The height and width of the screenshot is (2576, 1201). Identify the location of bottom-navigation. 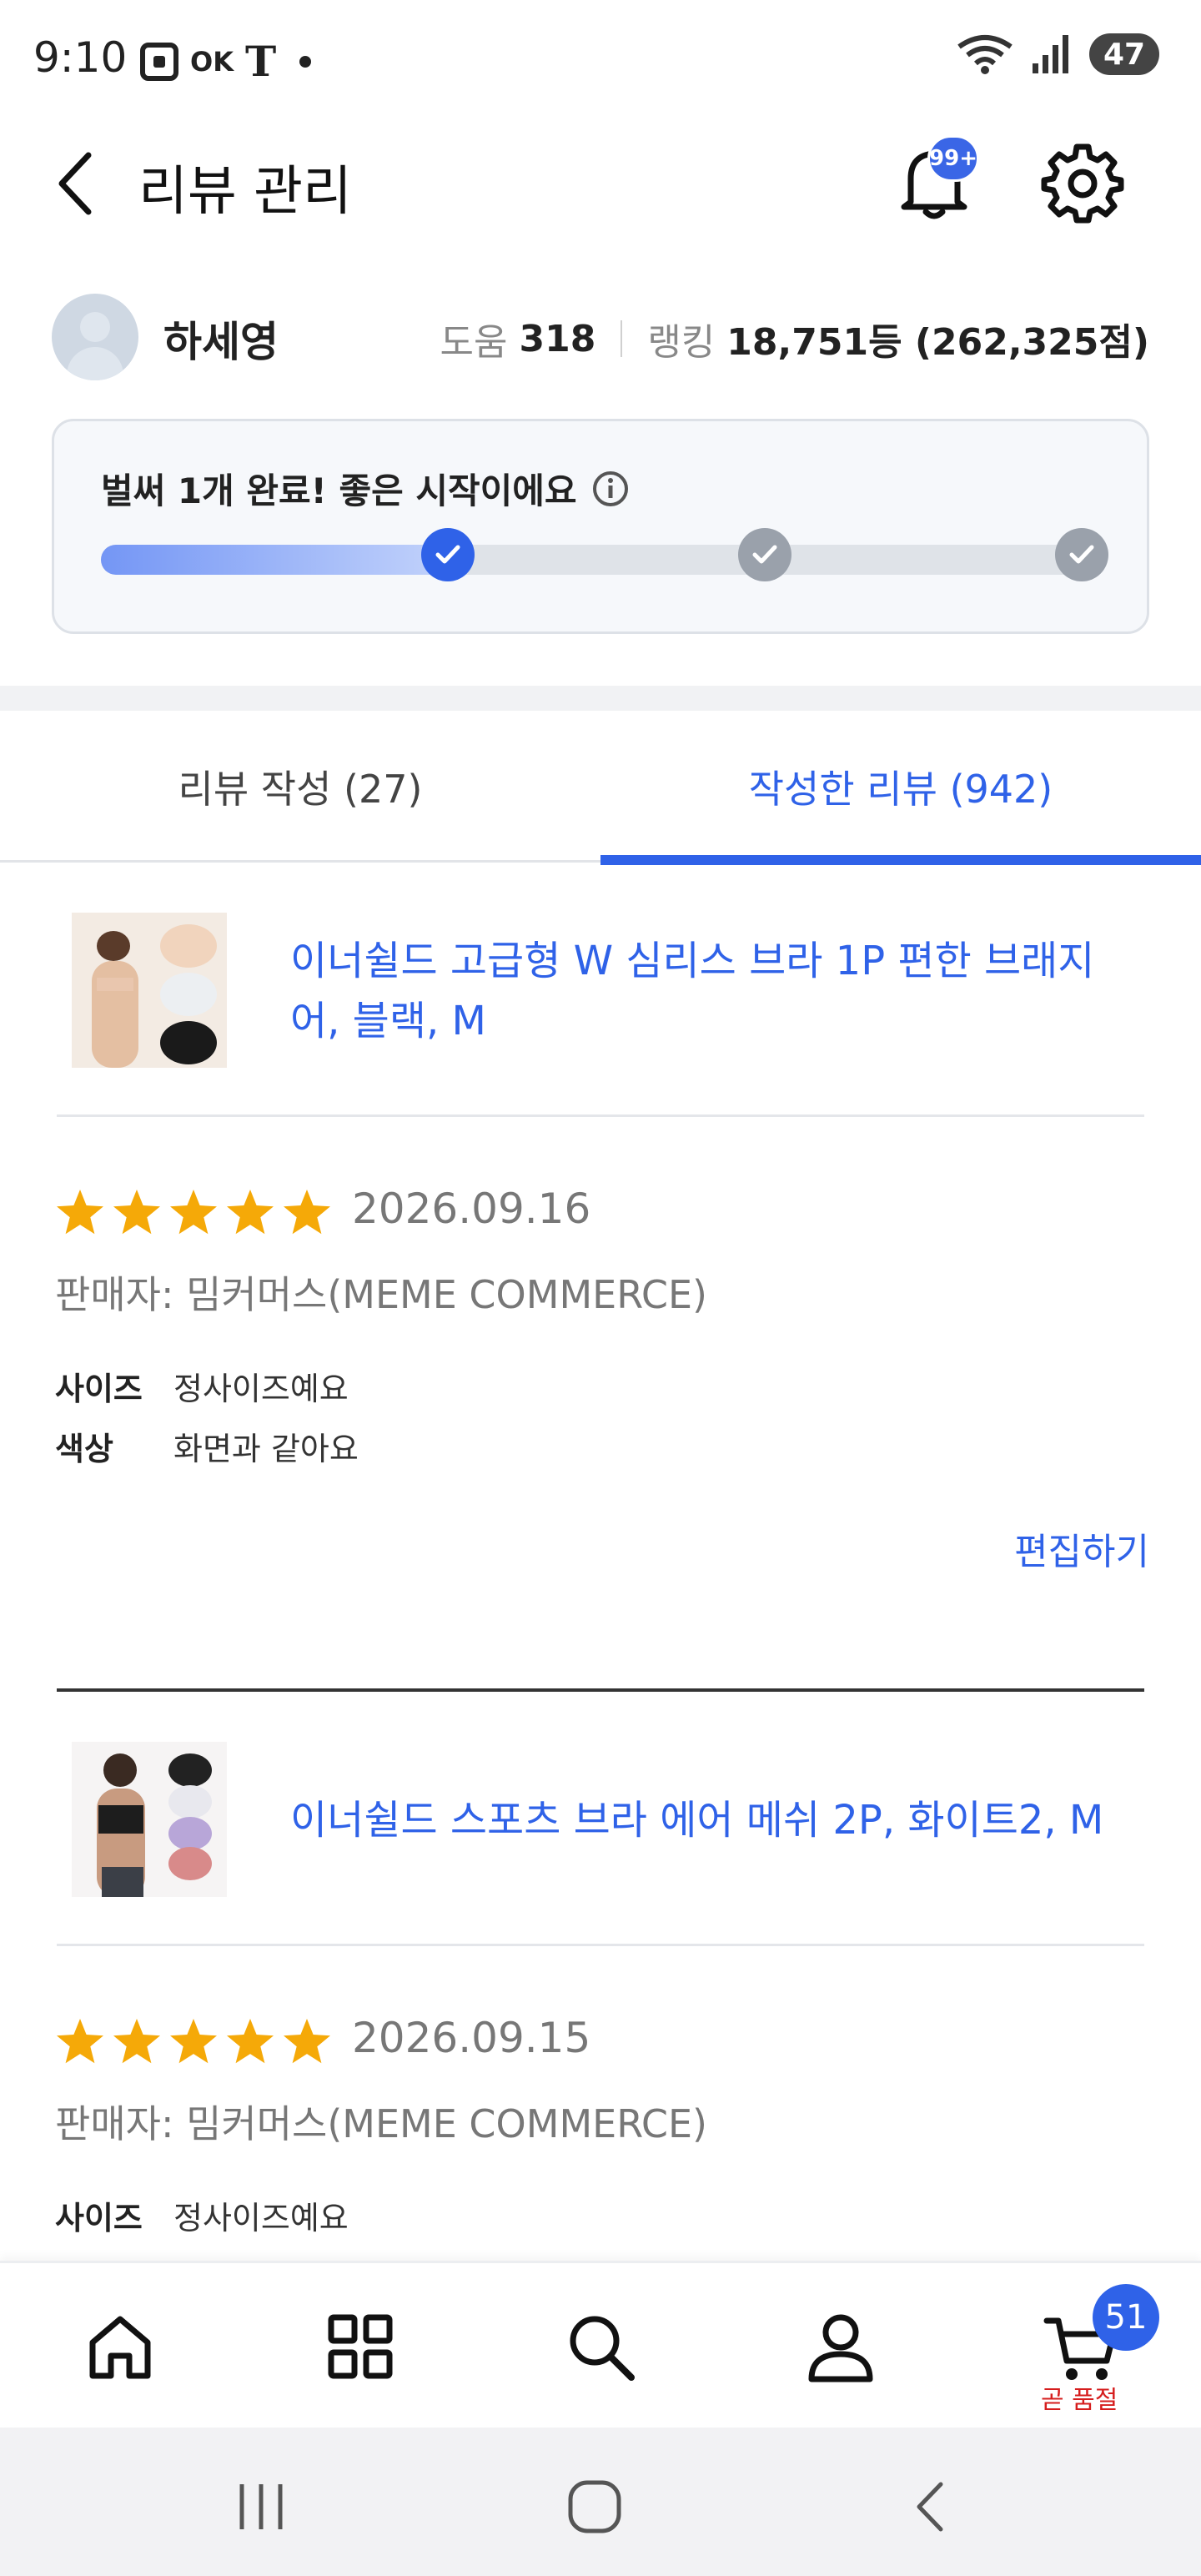
(601, 2344).